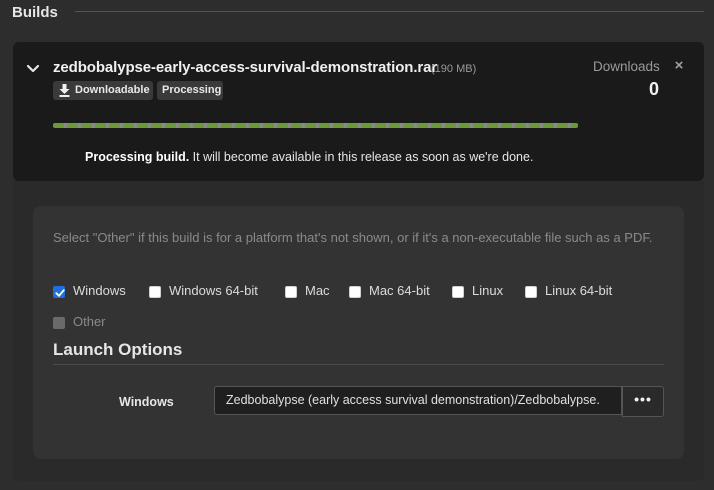 This screenshot has width=714, height=490. Describe the element at coordinates (112, 90) in the screenshot. I see `downloadable-label: Downloadable` at that location.